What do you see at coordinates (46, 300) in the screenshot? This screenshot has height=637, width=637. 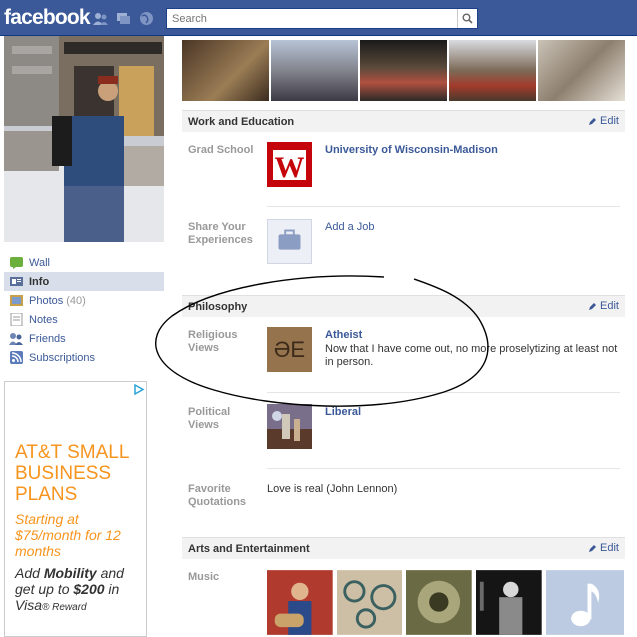 I see `sidebar-item-label: Photos` at bounding box center [46, 300].